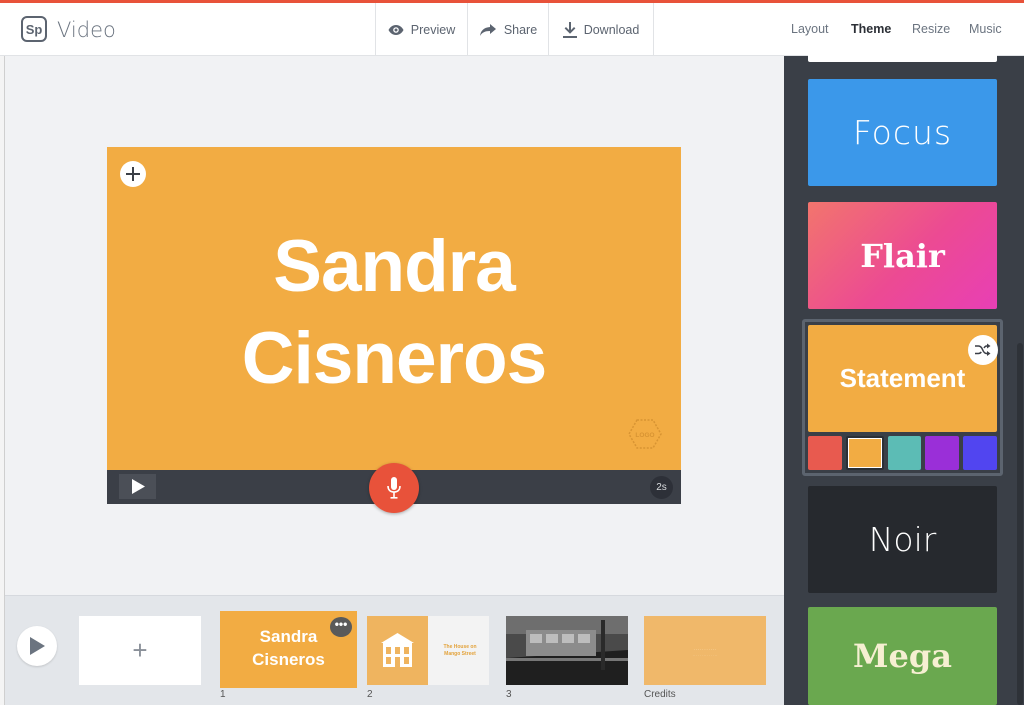 The width and height of the screenshot is (1024, 705). I want to click on svg-text: LOGO, so click(644, 435).